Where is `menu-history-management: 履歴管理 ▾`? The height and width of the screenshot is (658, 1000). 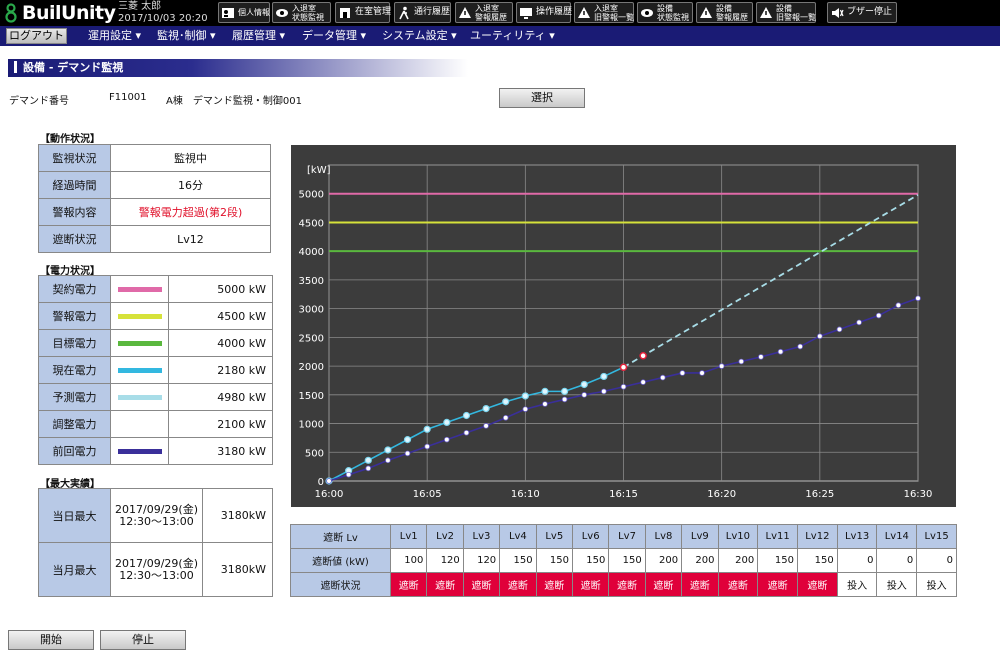 menu-history-management: 履歴管理 ▾ is located at coordinates (258, 36).